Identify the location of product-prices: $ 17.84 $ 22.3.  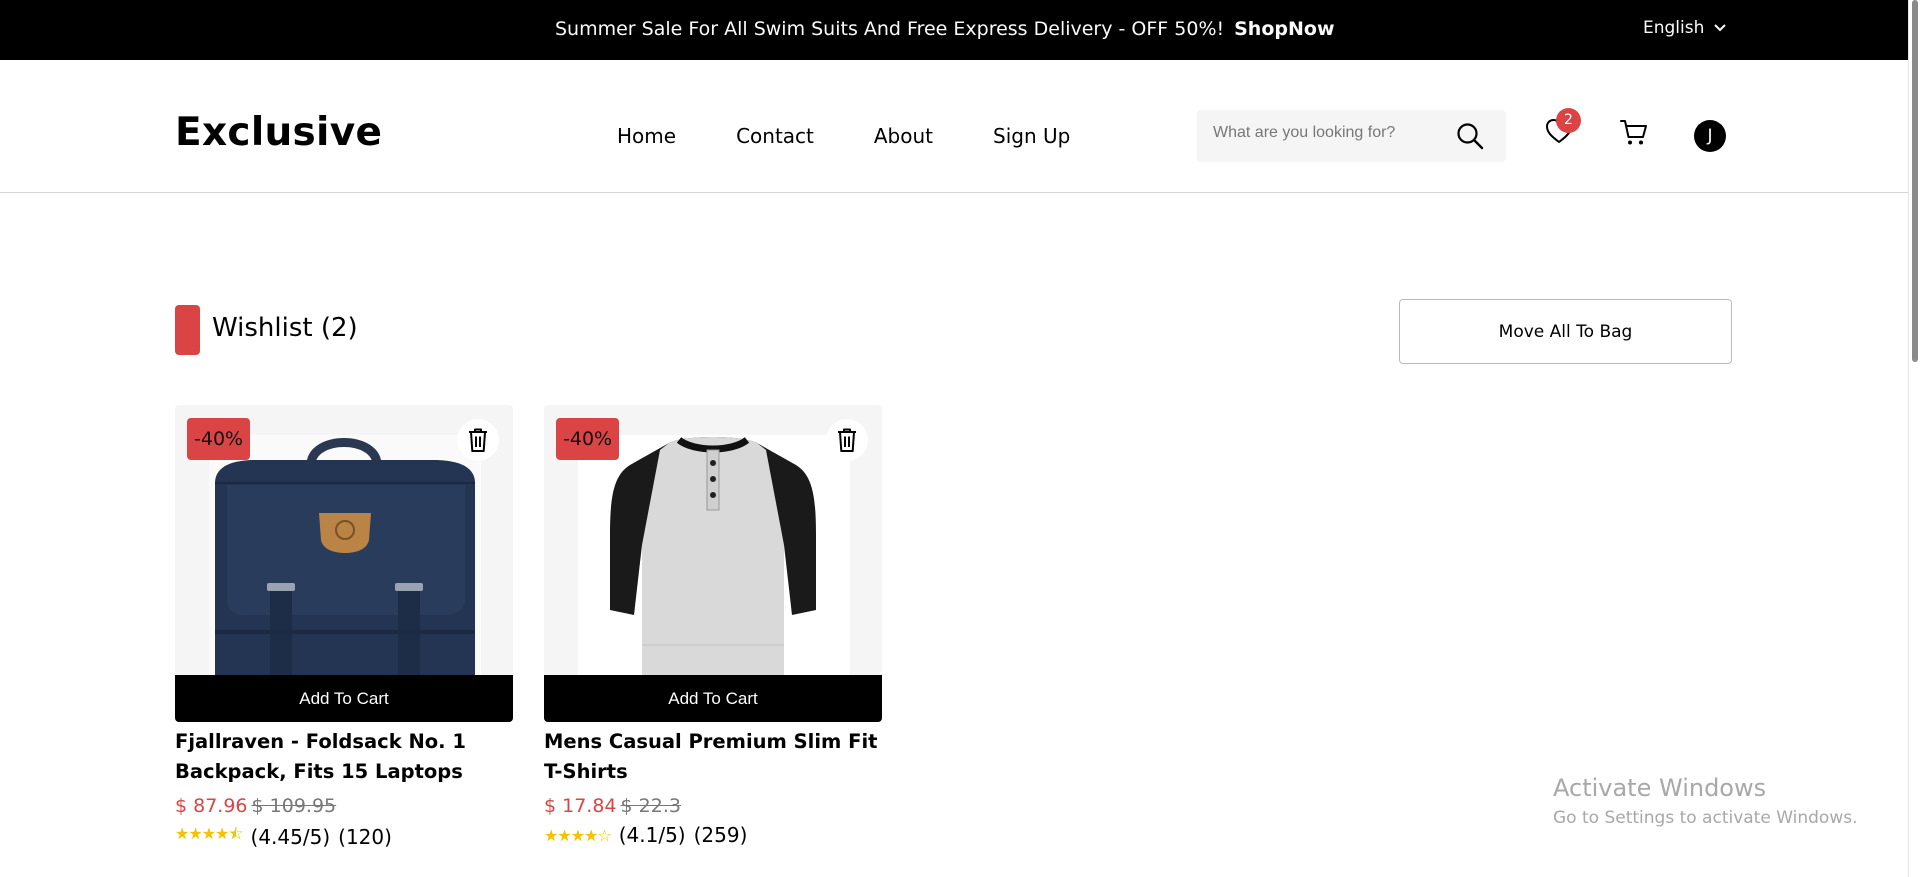
(612, 806).